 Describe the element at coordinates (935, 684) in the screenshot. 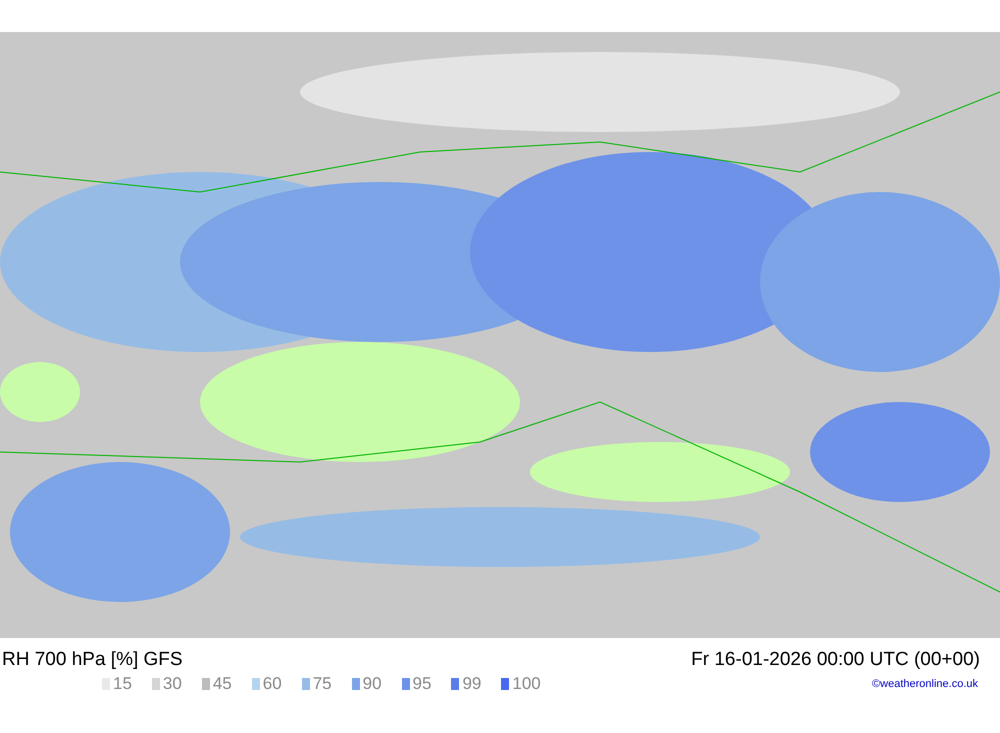

I see `credit-link: ©weatheronline.co.uk` at that location.